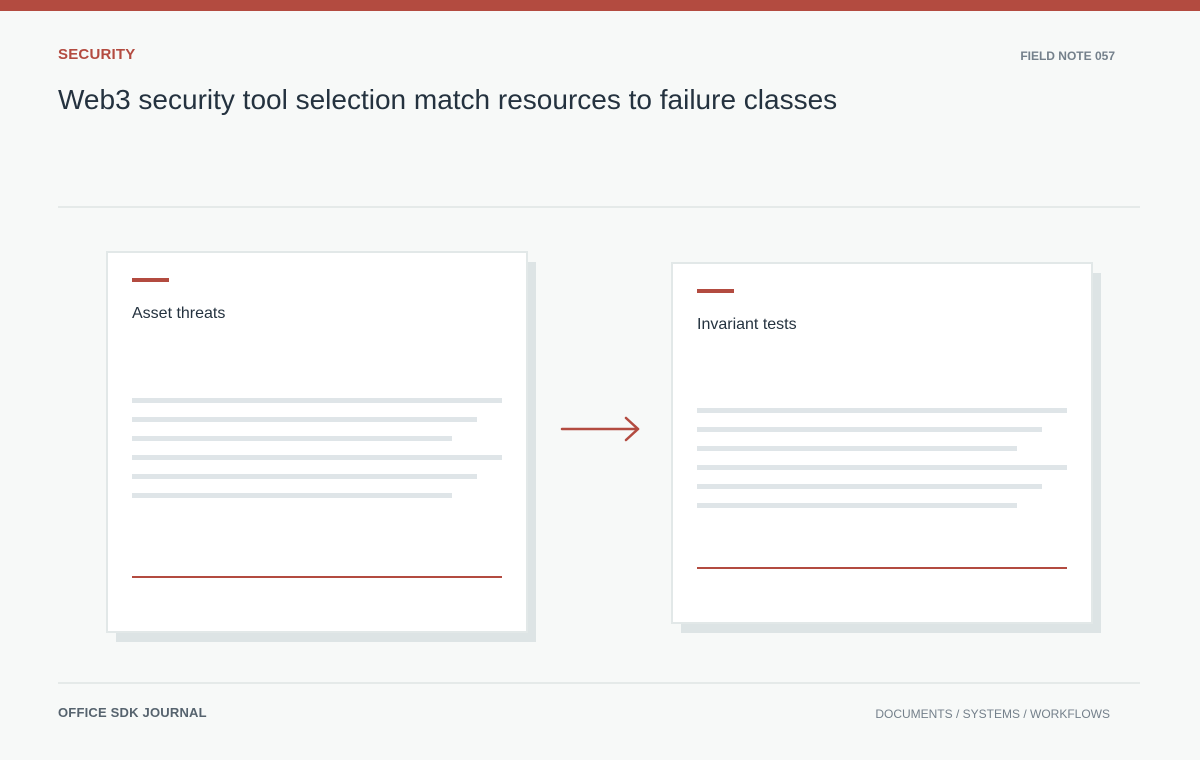  What do you see at coordinates (600, 429) in the screenshot?
I see `right-arrow-icon` at bounding box center [600, 429].